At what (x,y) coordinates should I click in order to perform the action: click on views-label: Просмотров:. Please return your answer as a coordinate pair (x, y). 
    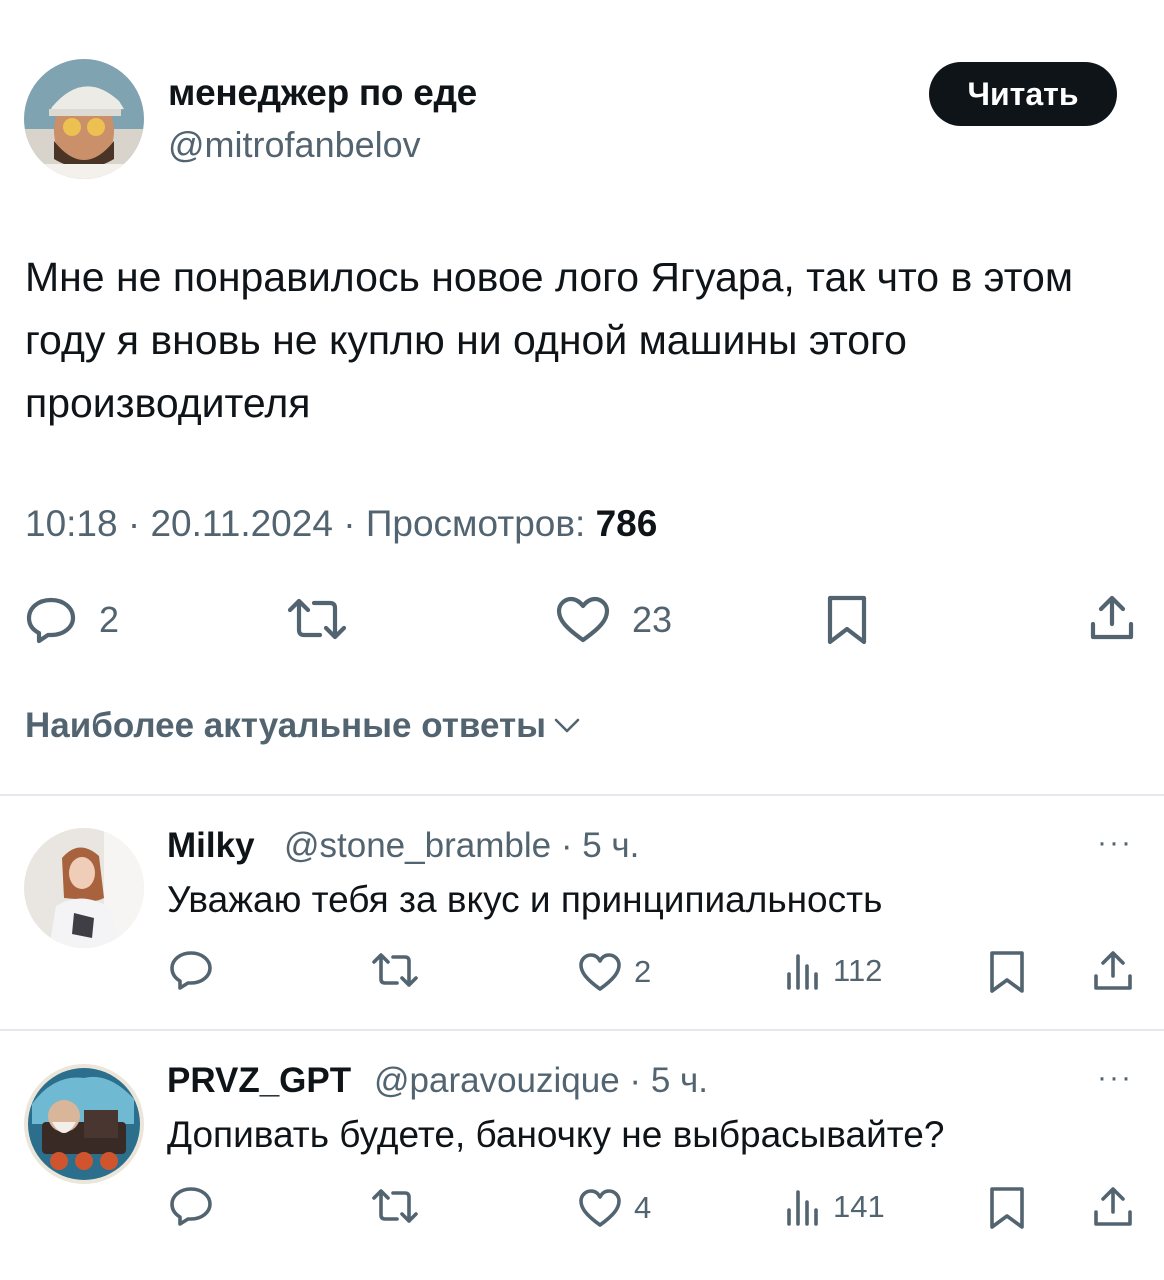
    Looking at the image, I should click on (475, 523).